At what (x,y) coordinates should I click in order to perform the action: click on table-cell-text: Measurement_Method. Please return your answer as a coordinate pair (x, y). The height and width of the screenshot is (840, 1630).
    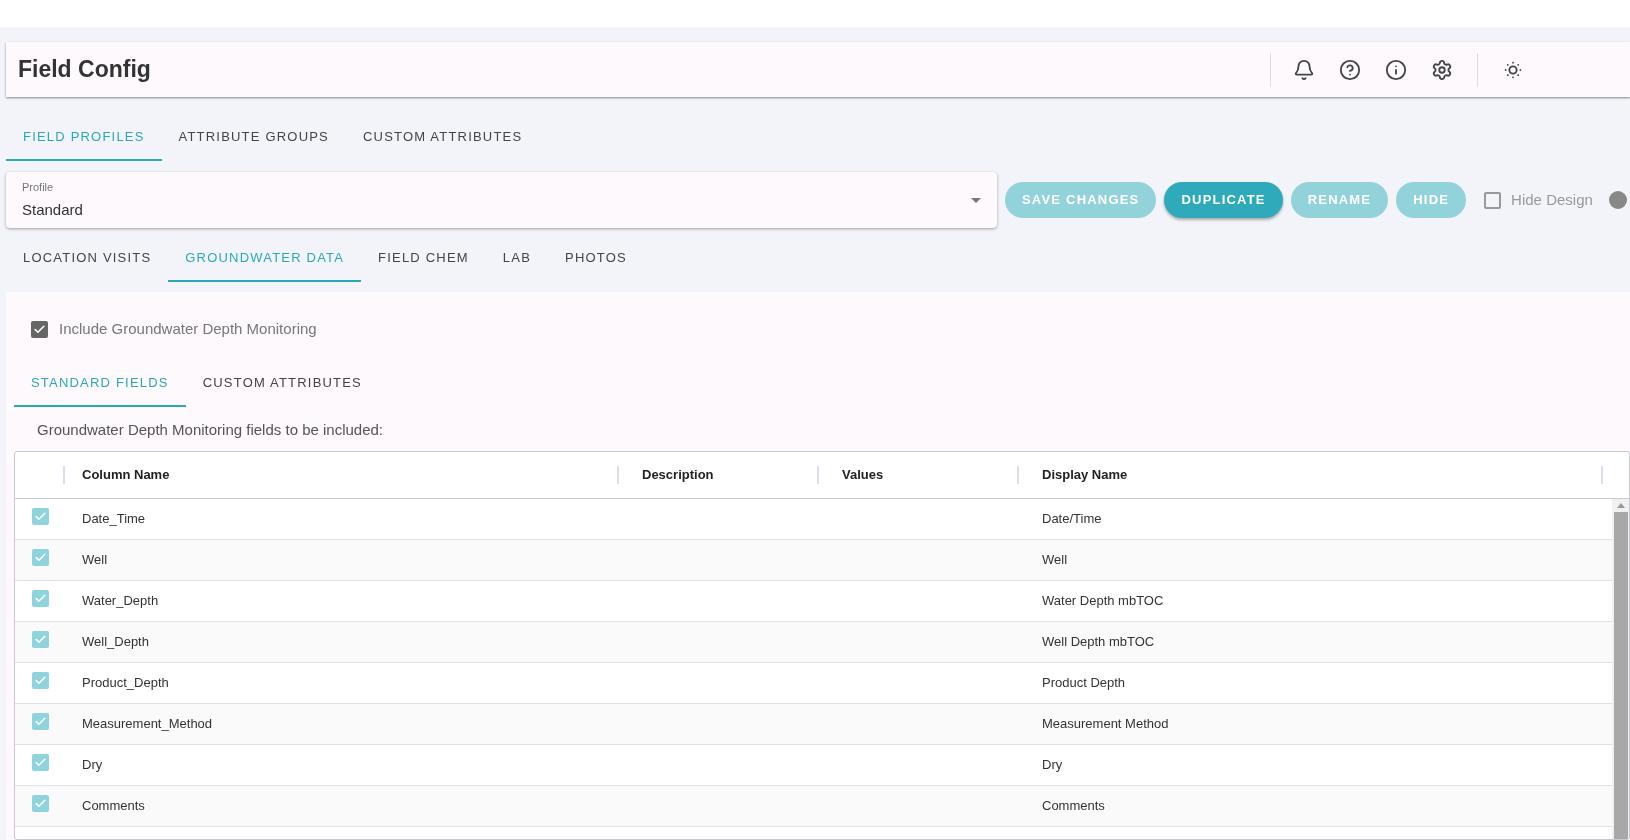
    Looking at the image, I should click on (147, 724).